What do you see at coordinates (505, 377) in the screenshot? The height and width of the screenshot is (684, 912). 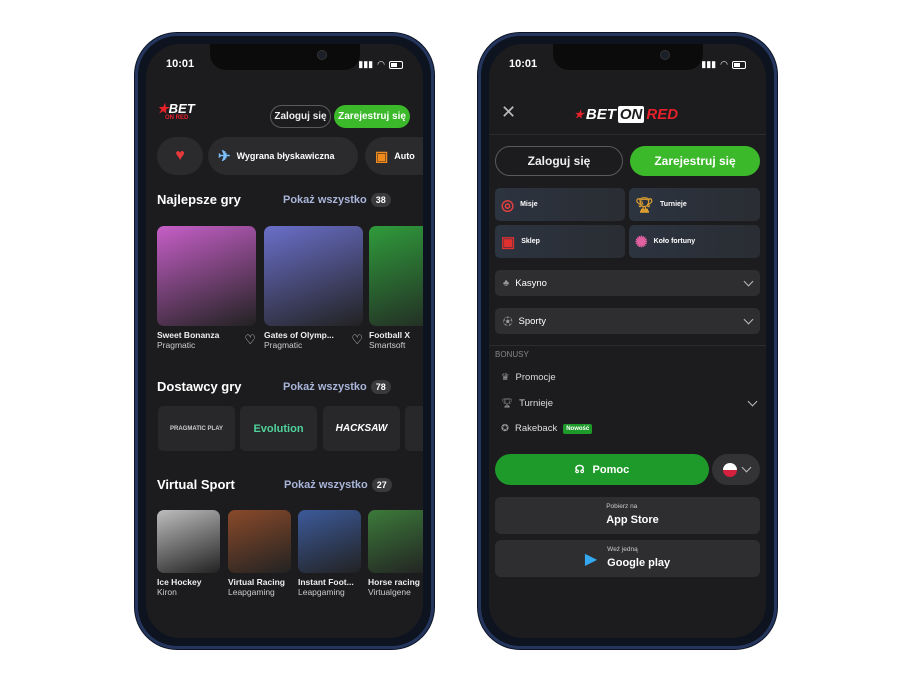 I see `crown-icon: ♛` at bounding box center [505, 377].